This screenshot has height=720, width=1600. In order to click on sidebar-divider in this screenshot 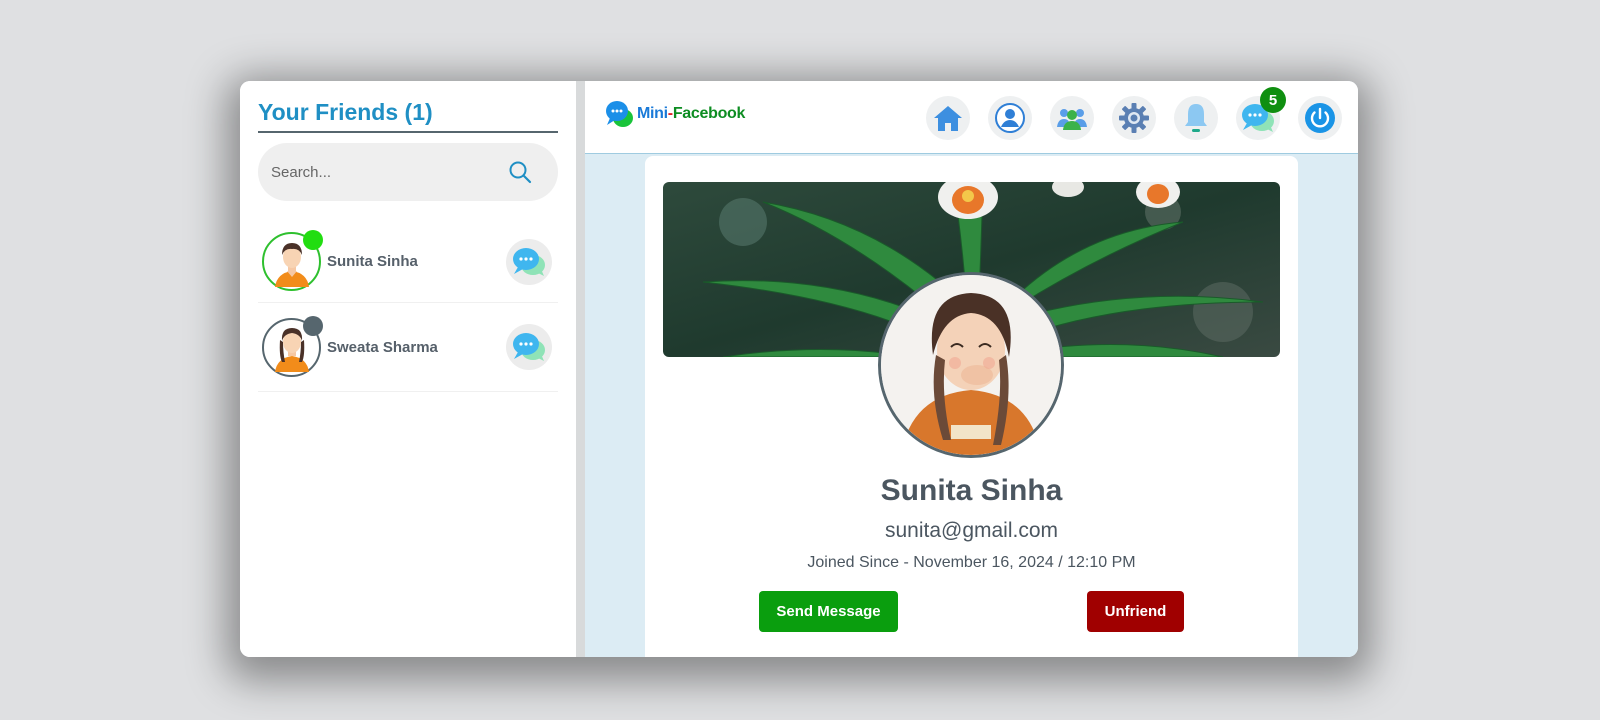, I will do `click(580, 369)`.